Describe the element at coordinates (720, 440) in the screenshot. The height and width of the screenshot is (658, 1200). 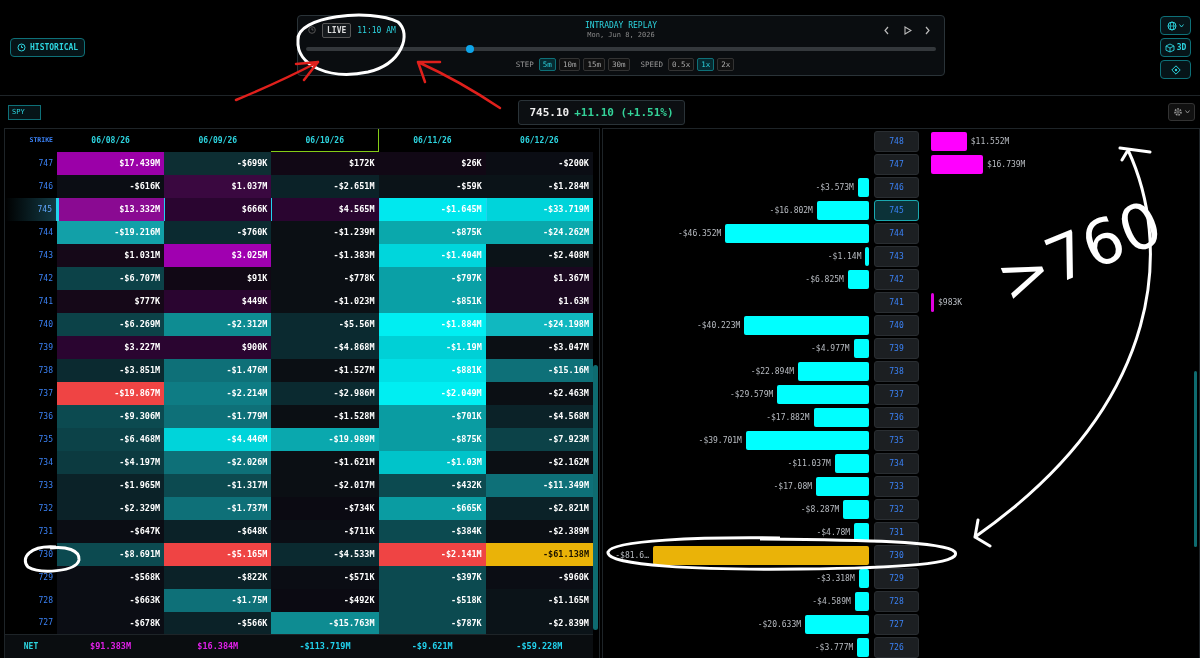
I see `bar-value: -$39.701M` at that location.